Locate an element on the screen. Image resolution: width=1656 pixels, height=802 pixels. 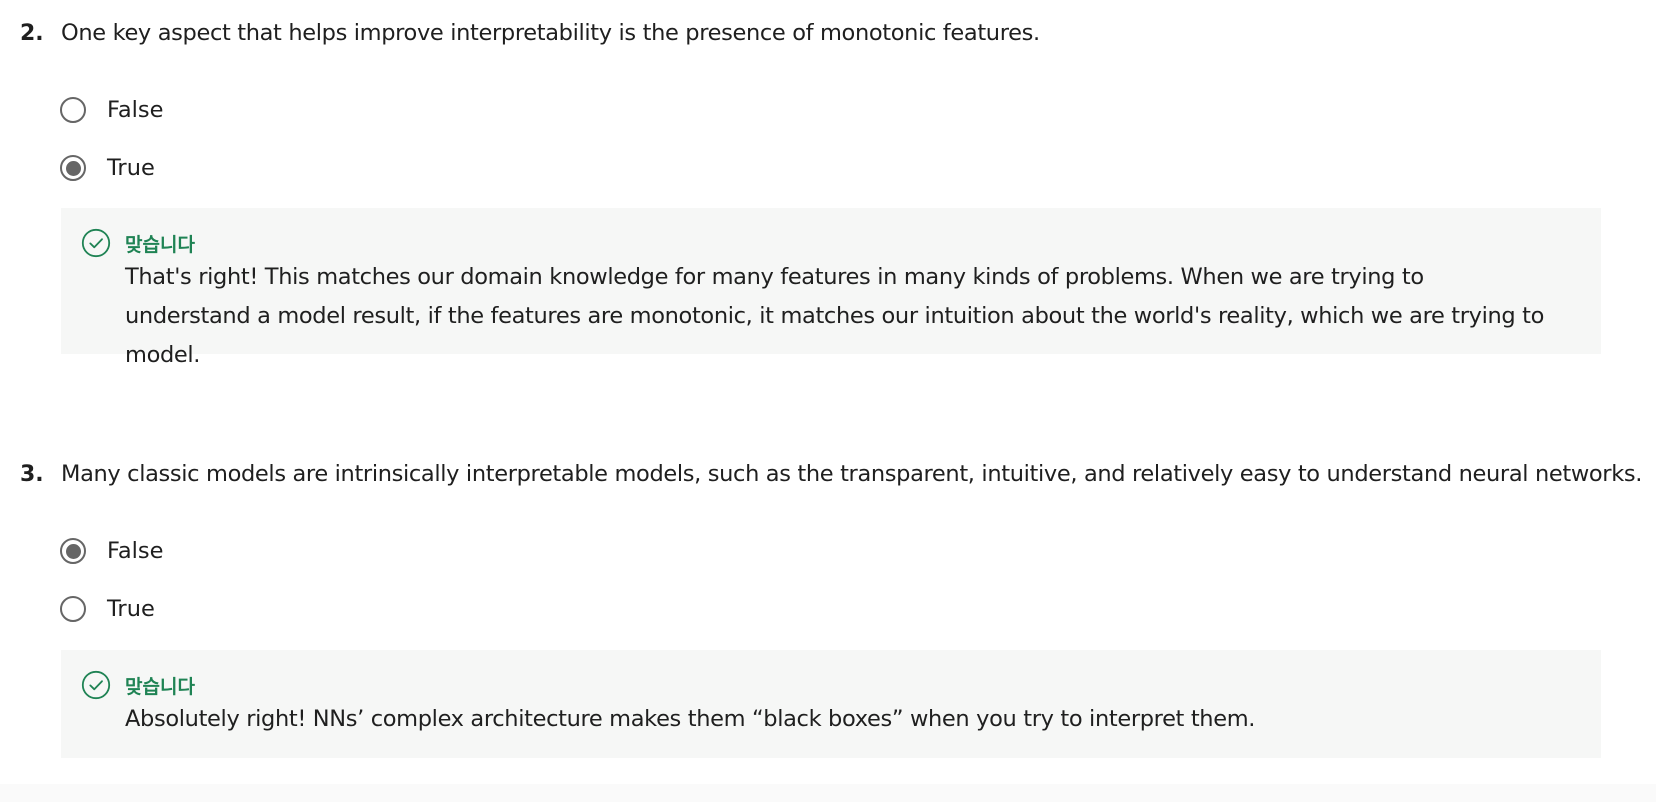
question-number: 3. is located at coordinates (32, 474).